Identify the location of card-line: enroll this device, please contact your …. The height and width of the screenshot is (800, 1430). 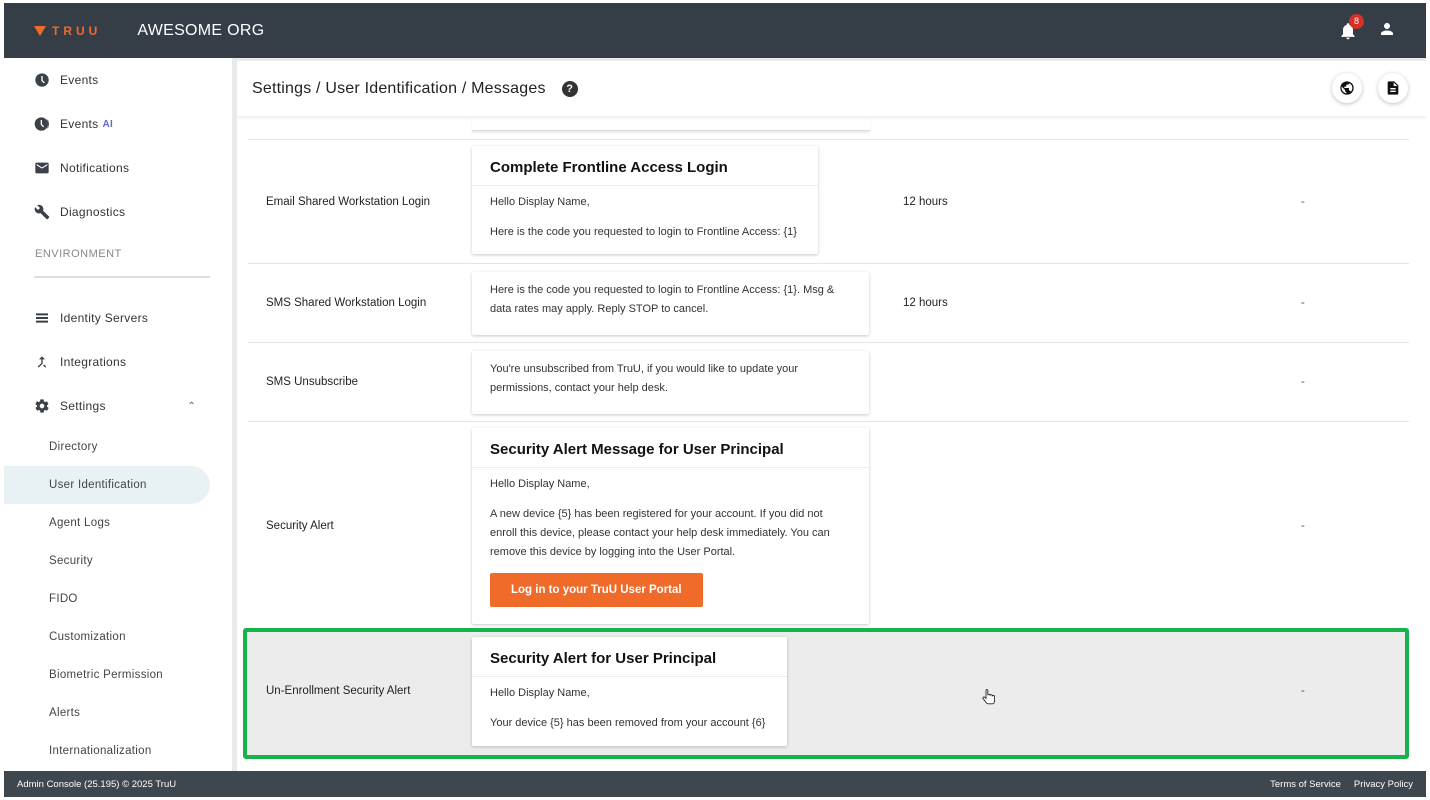
(660, 533).